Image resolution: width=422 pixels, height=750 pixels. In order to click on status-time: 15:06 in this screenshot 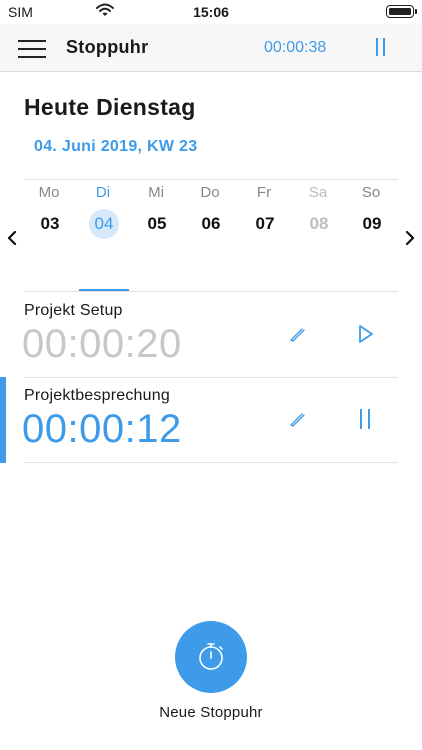, I will do `click(211, 12)`.